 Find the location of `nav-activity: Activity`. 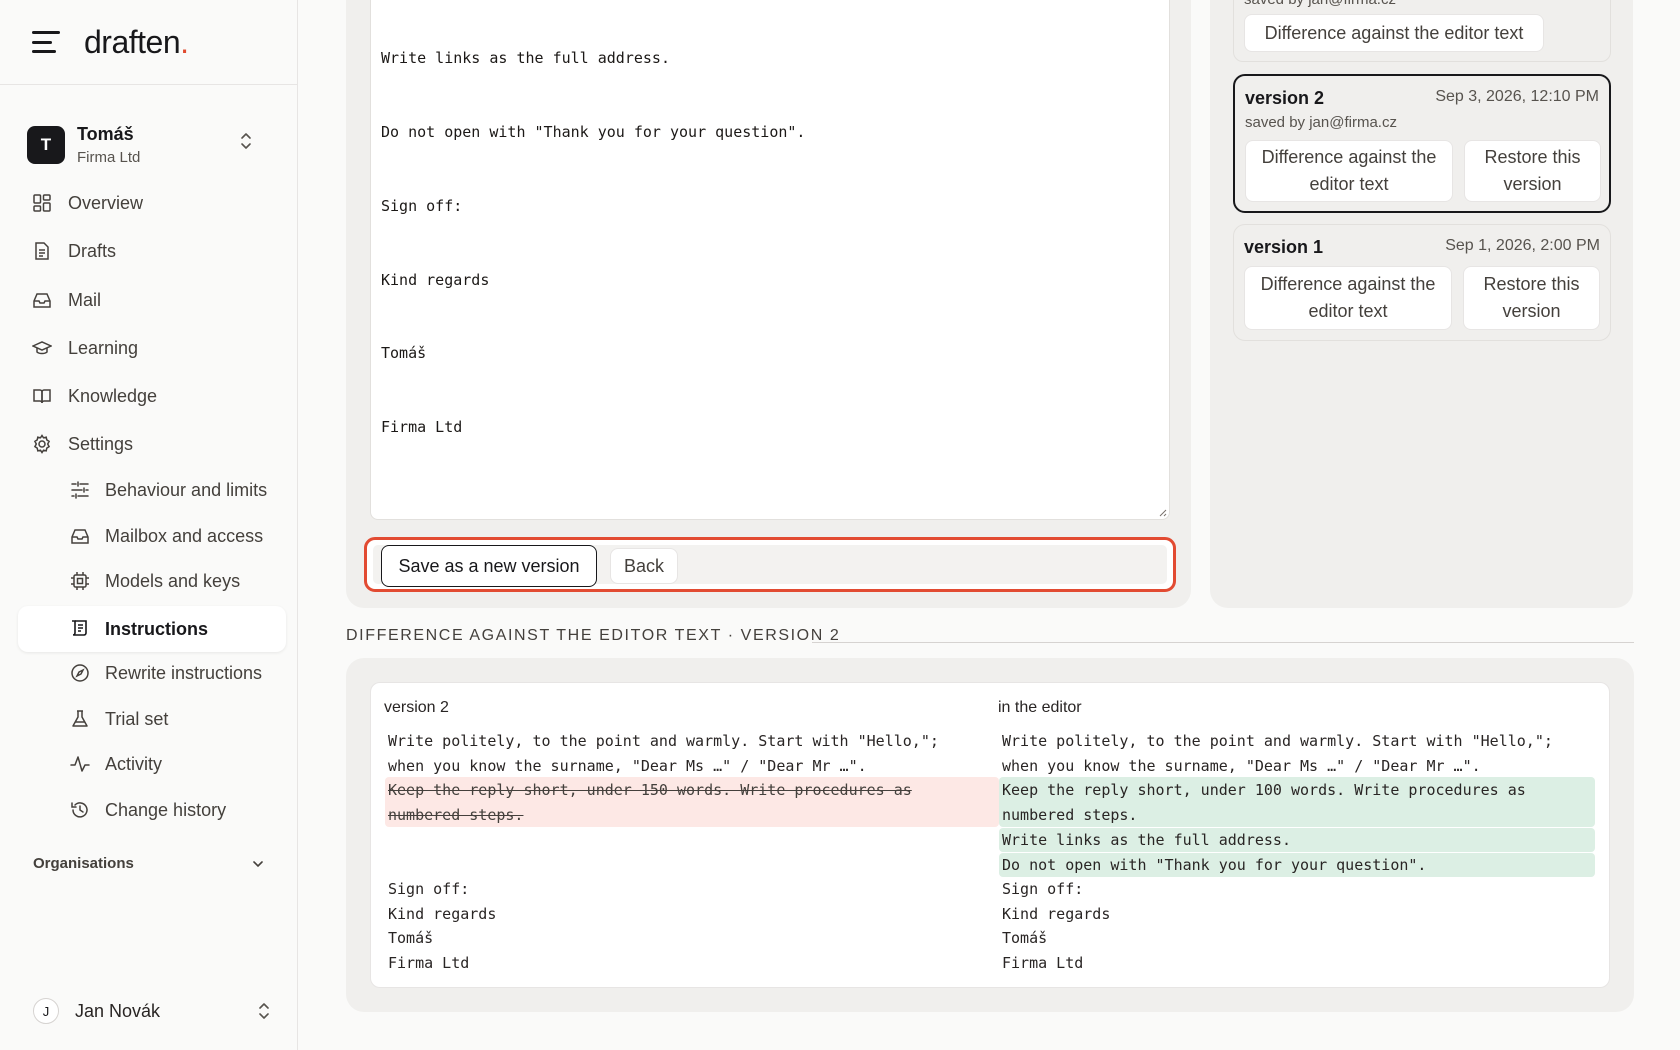

nav-activity: Activity is located at coordinates (152, 764).